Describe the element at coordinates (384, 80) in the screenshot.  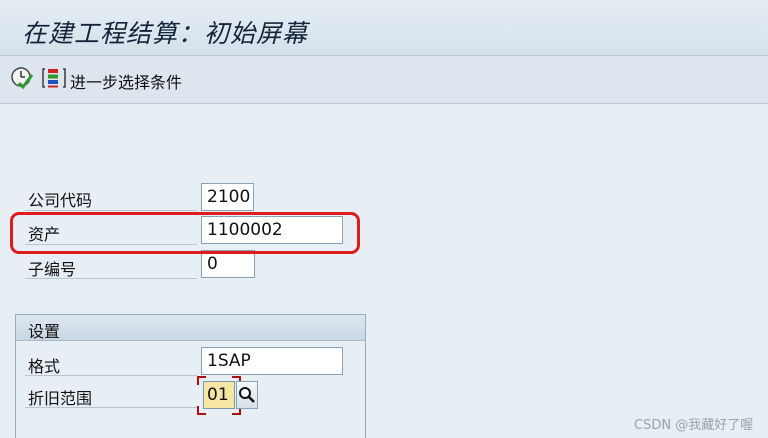
I see `application-toolbar: 进一步选择条件` at that location.